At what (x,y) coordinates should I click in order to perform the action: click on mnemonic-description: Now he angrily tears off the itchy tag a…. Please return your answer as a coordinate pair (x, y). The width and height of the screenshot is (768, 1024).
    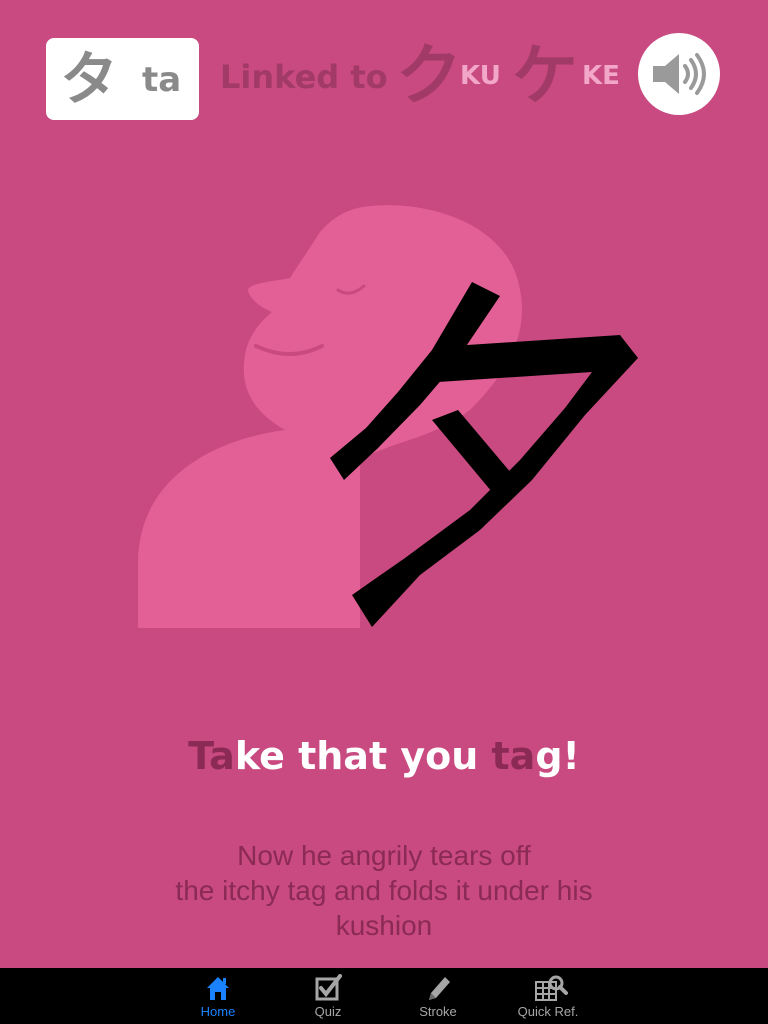
    Looking at the image, I should click on (384, 890).